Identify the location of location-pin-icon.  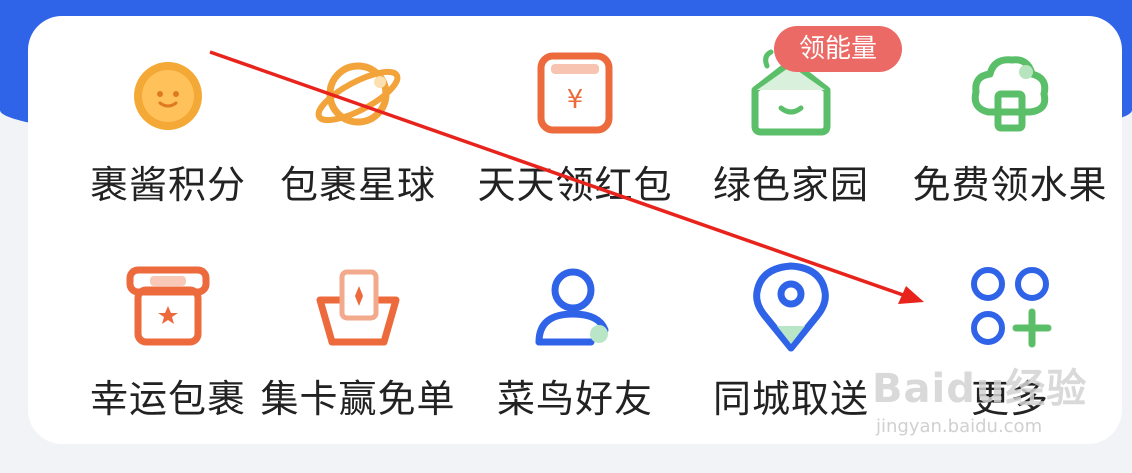
(791, 306).